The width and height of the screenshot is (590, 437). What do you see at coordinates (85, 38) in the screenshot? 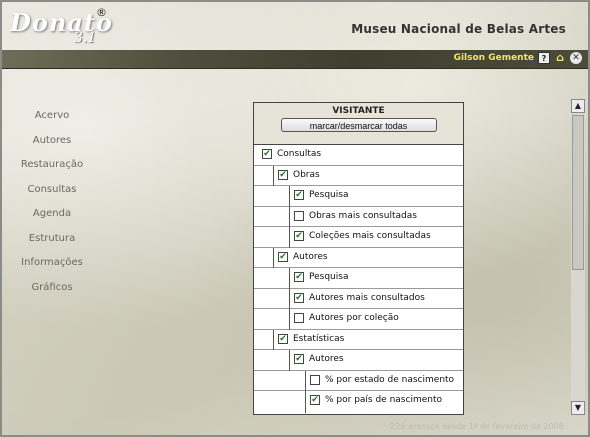
I see `logo-version: 3.1` at bounding box center [85, 38].